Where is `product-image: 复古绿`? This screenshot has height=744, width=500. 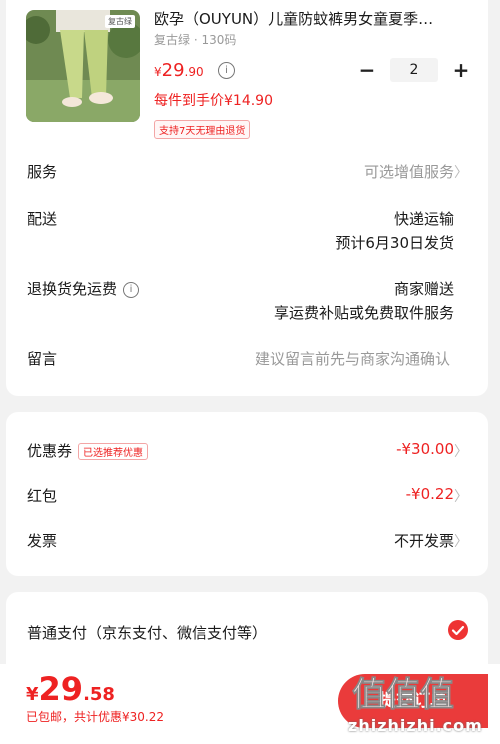 product-image: 复古绿 is located at coordinates (83, 66).